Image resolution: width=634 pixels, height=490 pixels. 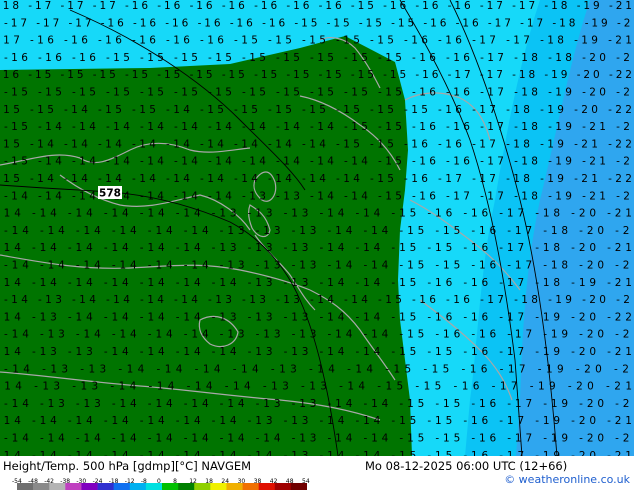 What do you see at coordinates (97, 481) in the screenshot?
I see `scale-label: -24` at bounding box center [97, 481].